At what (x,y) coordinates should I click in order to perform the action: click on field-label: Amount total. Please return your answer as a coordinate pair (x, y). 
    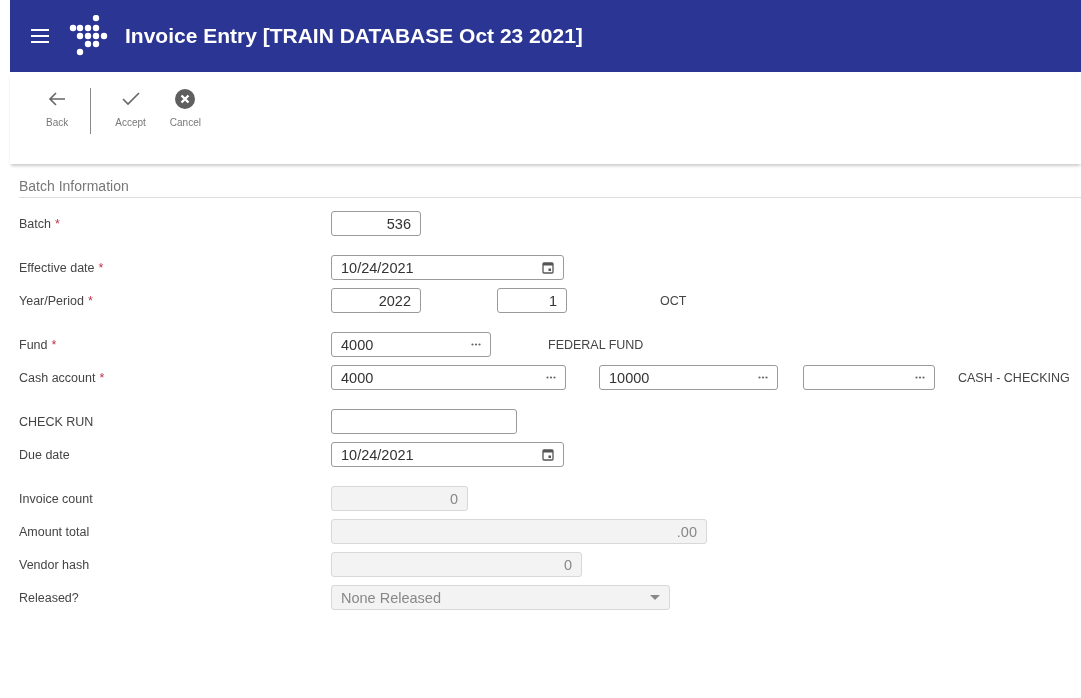
    Looking at the image, I should click on (54, 531).